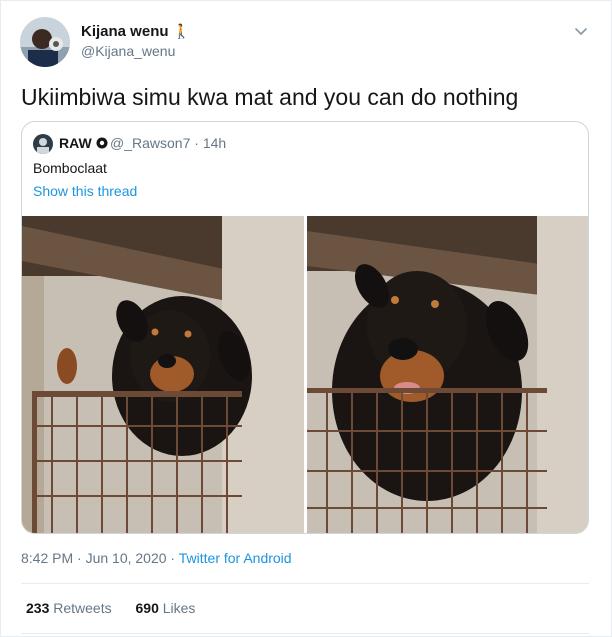 The width and height of the screenshot is (612, 637). Describe the element at coordinates (69, 608) in the screenshot. I see `retweets-stat: 233 Retweets` at that location.